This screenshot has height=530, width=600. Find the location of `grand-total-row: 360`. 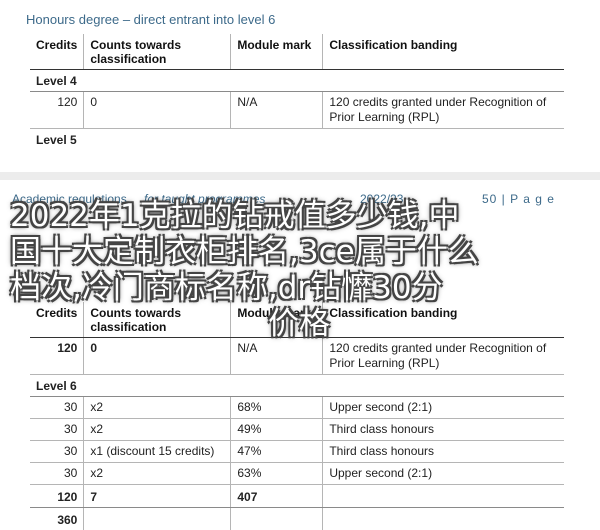

grand-total-row: 360 is located at coordinates (297, 519).